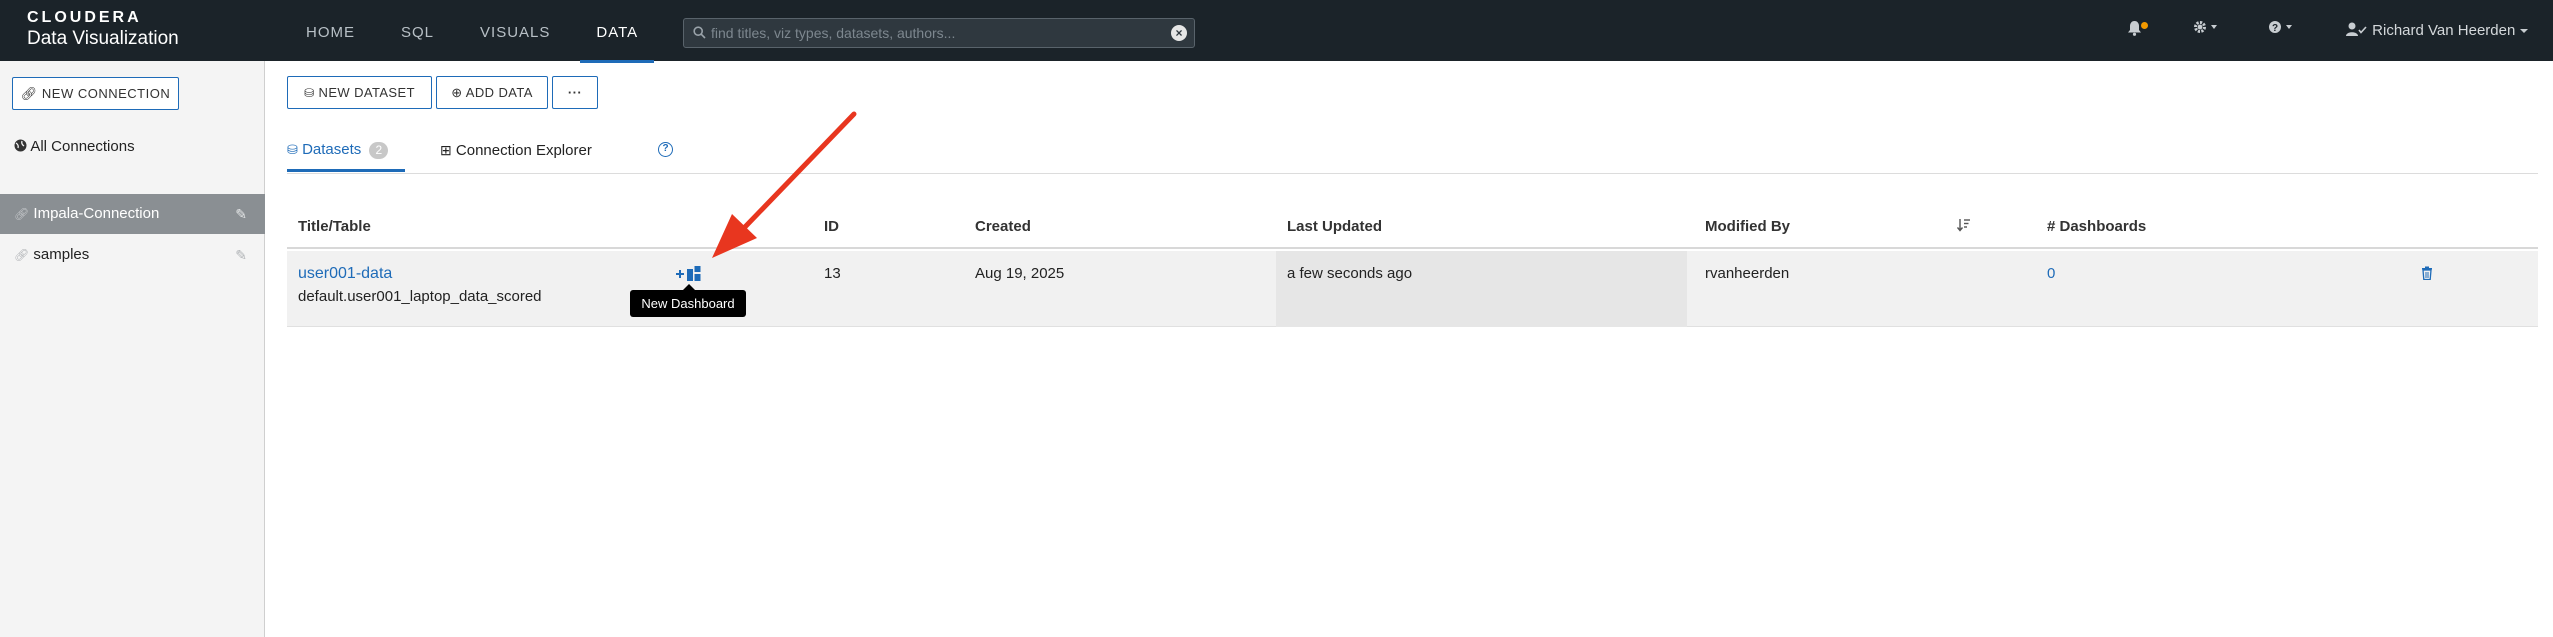  What do you see at coordinates (1412, 173) in the screenshot?
I see `tabs-divider` at bounding box center [1412, 173].